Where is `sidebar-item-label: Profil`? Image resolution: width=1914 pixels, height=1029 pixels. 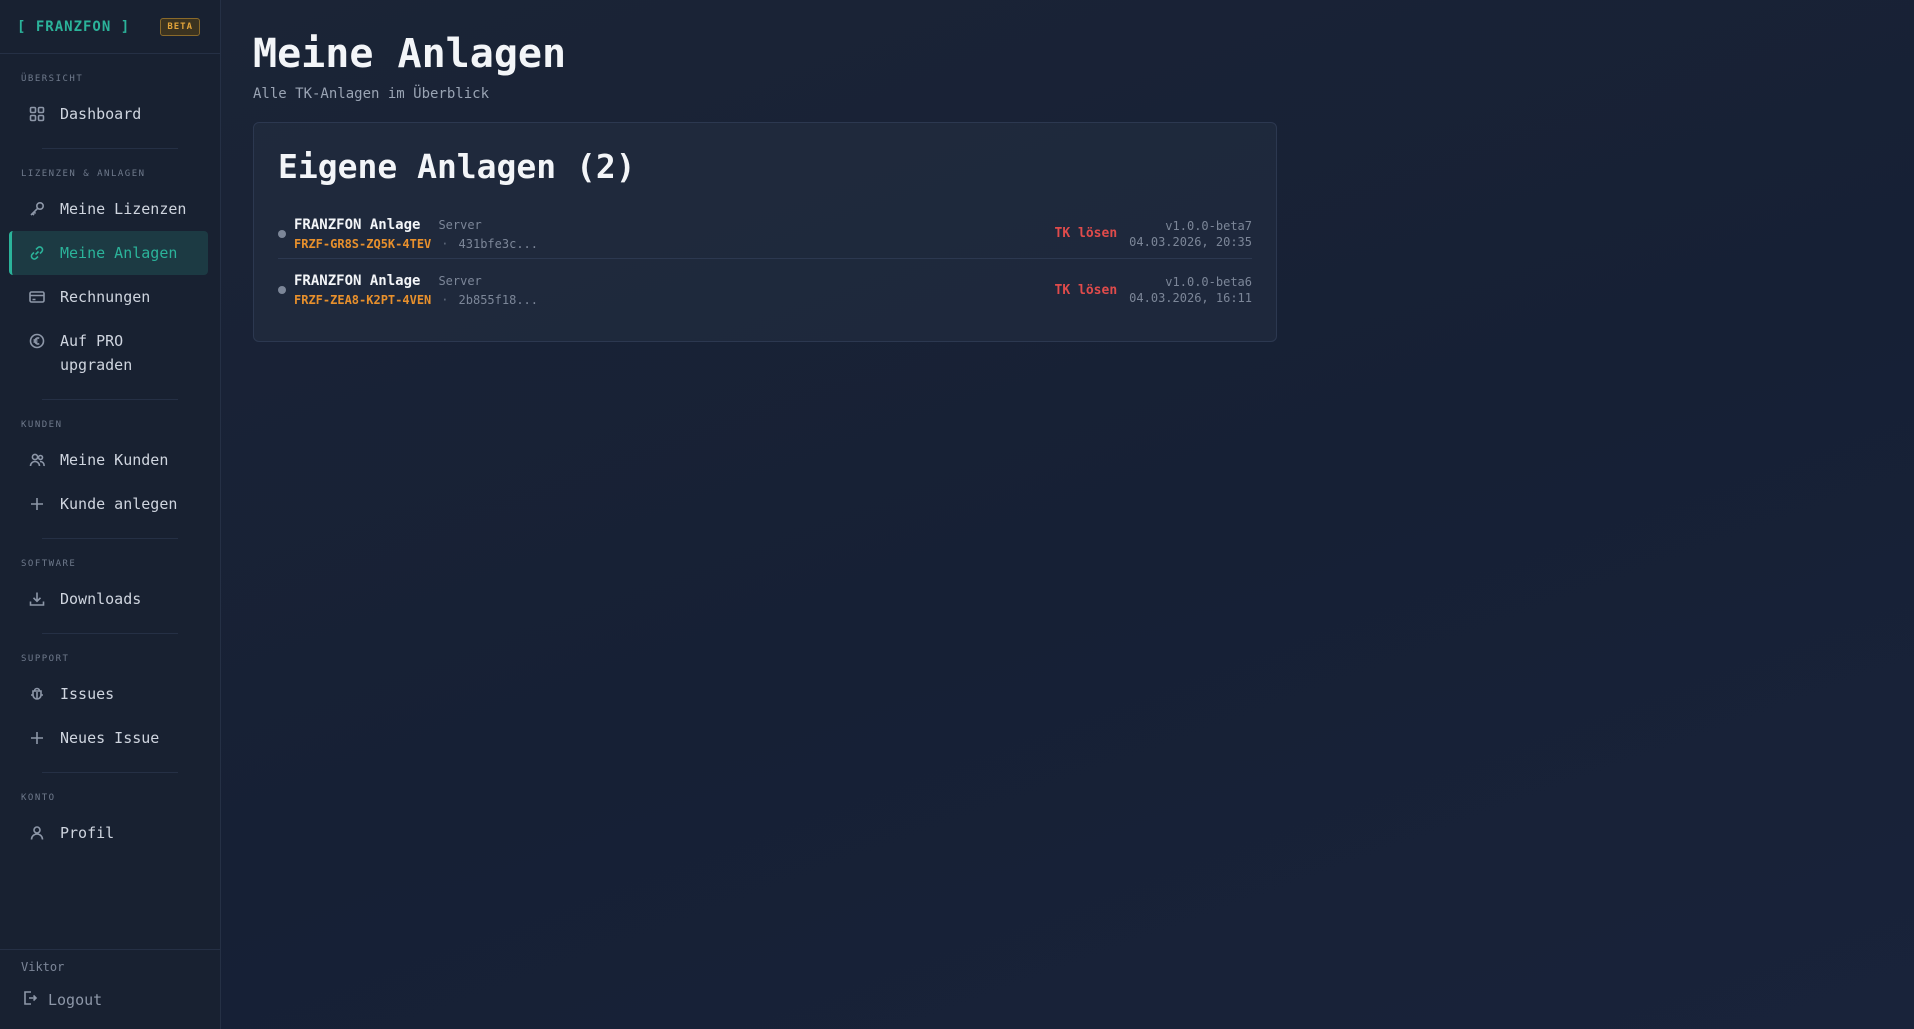 sidebar-item-label: Profil is located at coordinates (87, 833).